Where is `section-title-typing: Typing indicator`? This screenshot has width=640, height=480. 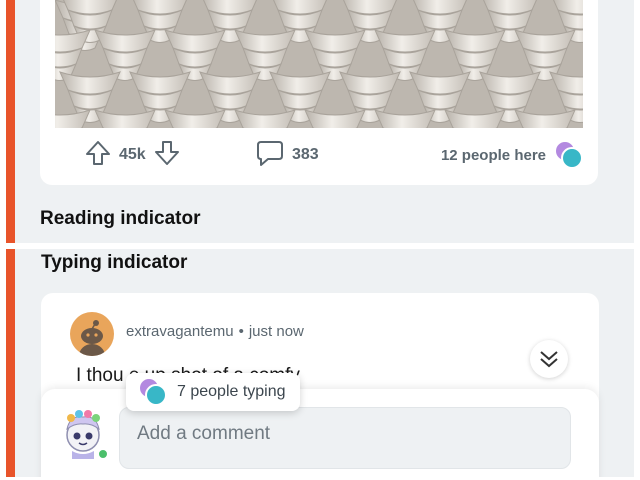 section-title-typing: Typing indicator is located at coordinates (114, 262).